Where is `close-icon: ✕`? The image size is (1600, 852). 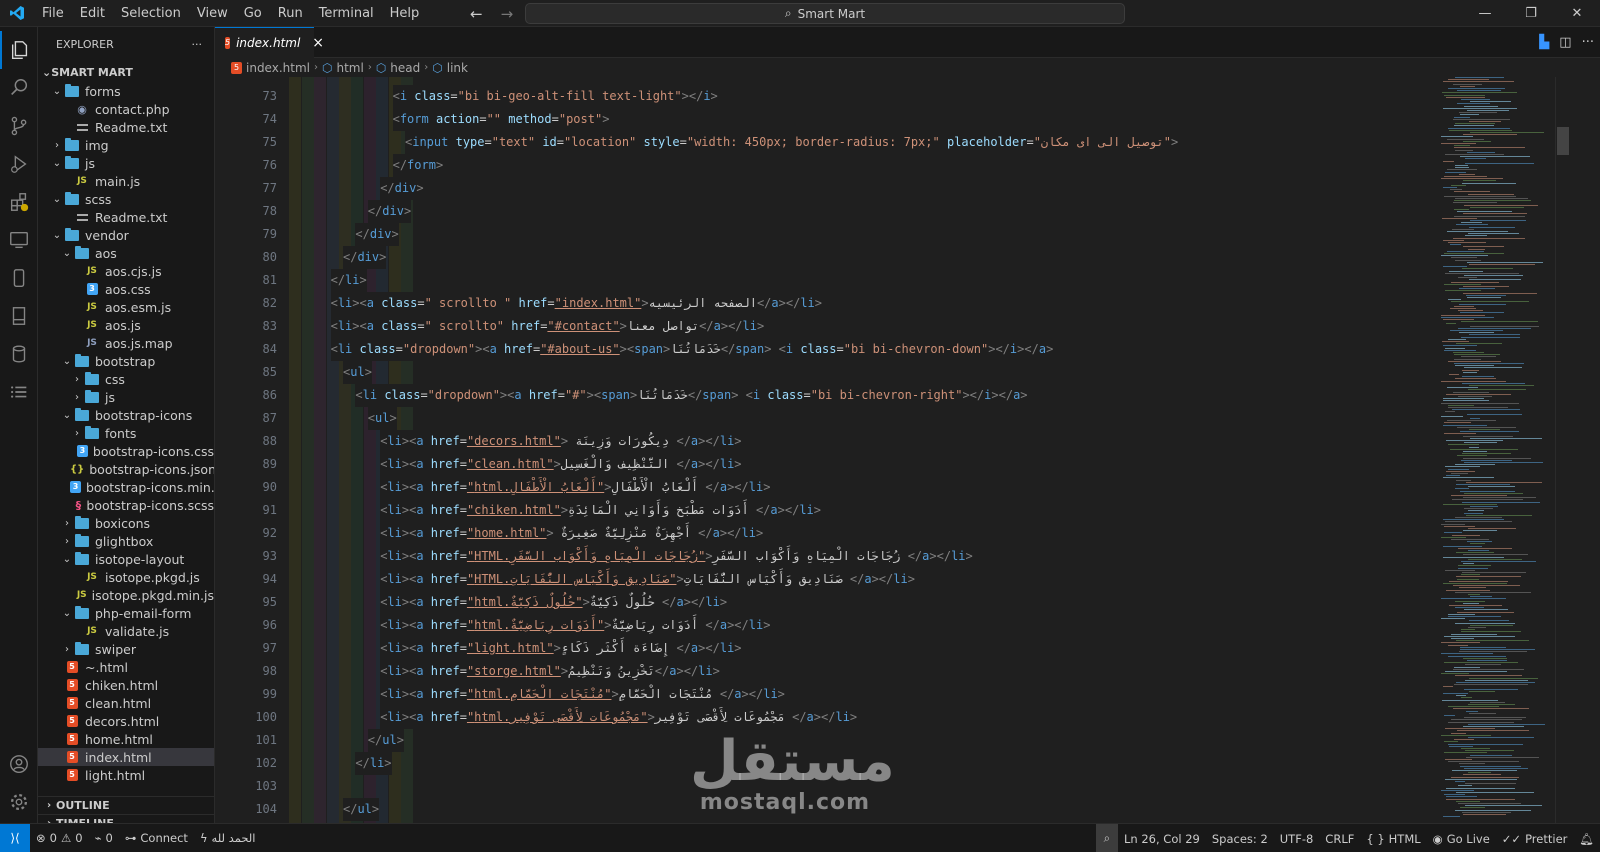 close-icon: ✕ is located at coordinates (1577, 13).